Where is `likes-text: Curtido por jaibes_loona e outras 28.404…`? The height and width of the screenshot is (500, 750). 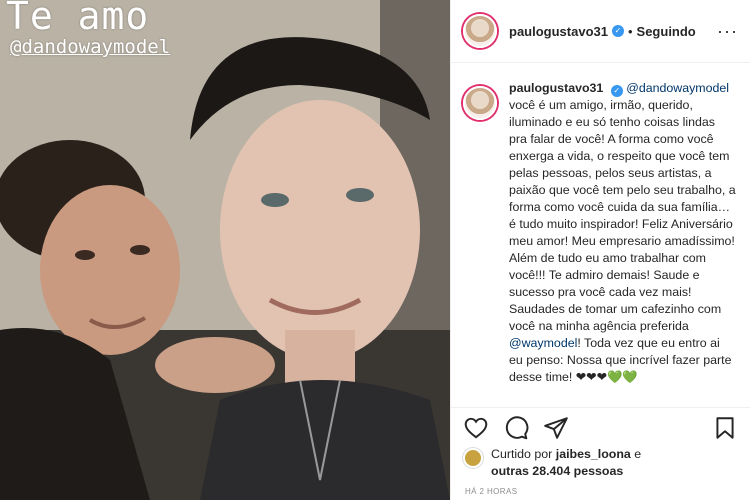 likes-text: Curtido por jaibes_loona e outras 28.404… is located at coordinates (566, 463).